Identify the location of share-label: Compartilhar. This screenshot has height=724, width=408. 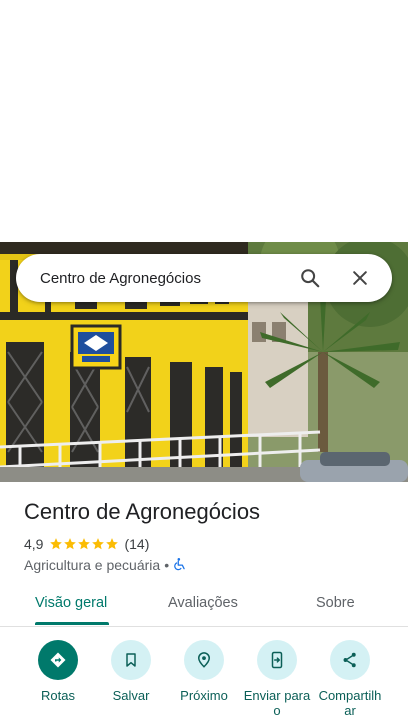
(350, 703).